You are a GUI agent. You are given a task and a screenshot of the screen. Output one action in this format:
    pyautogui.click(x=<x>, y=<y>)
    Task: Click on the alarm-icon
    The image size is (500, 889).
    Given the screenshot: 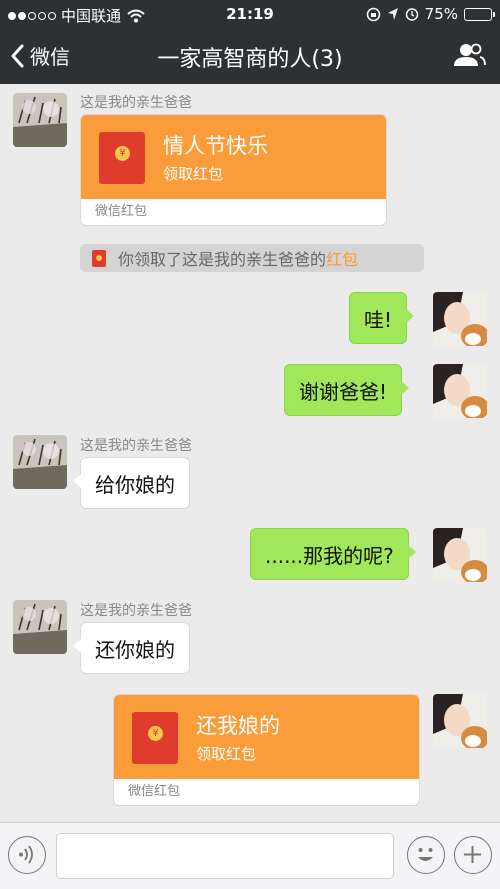 What is the action you would take?
    pyautogui.click(x=411, y=14)
    